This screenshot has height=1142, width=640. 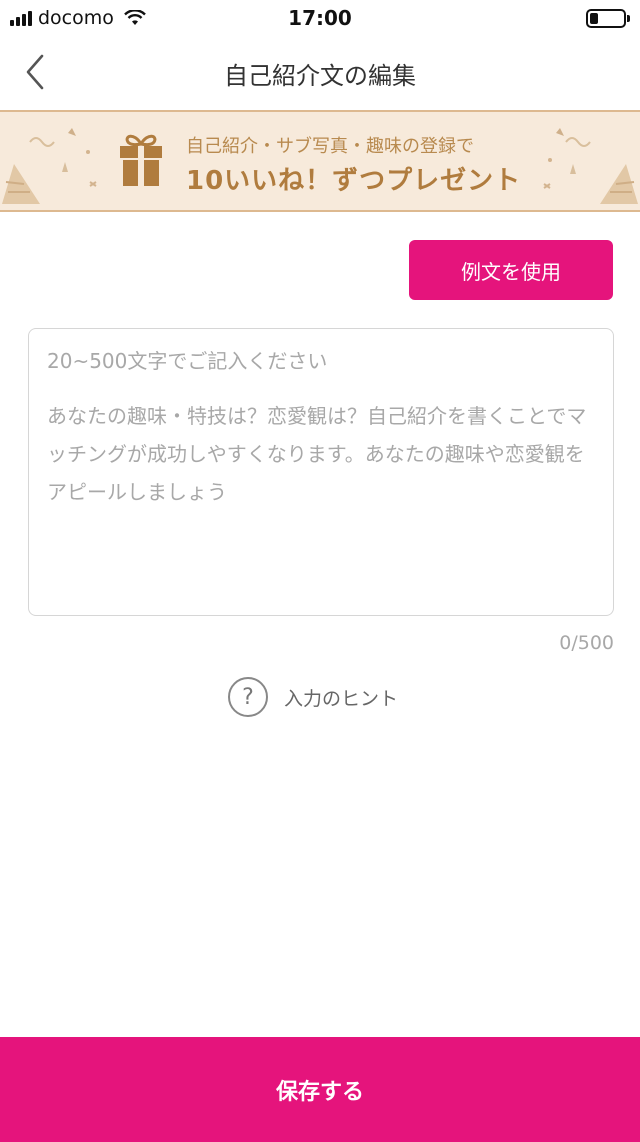 I want to click on battery-icon, so click(x=608, y=18).